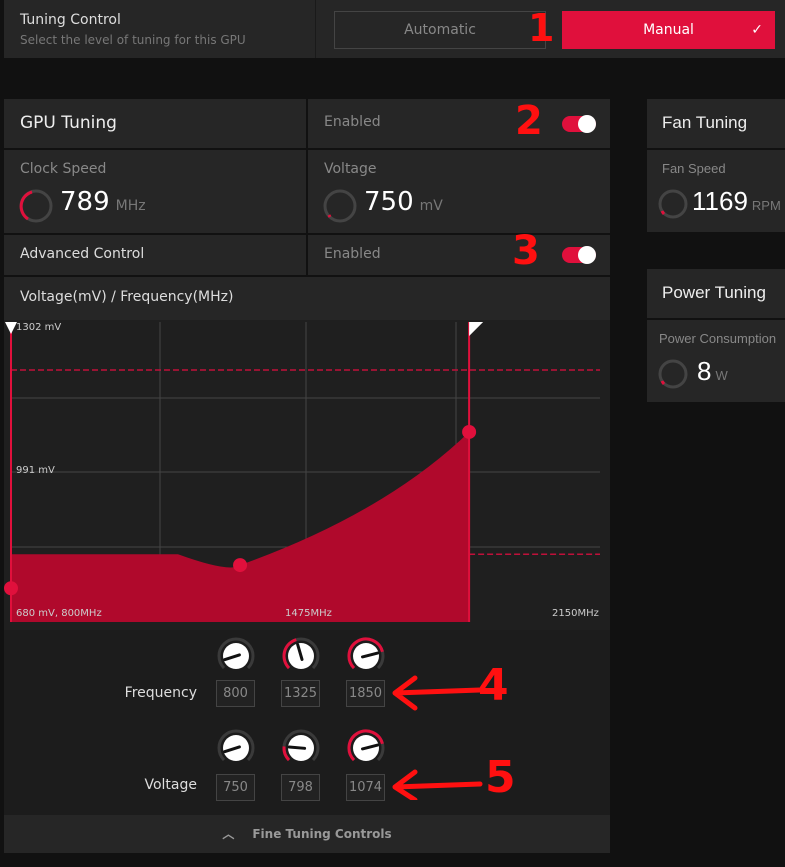  Describe the element at coordinates (127, 297) in the screenshot. I see `chart-title: Voltage(mV) / Frequency(MHz)` at that location.